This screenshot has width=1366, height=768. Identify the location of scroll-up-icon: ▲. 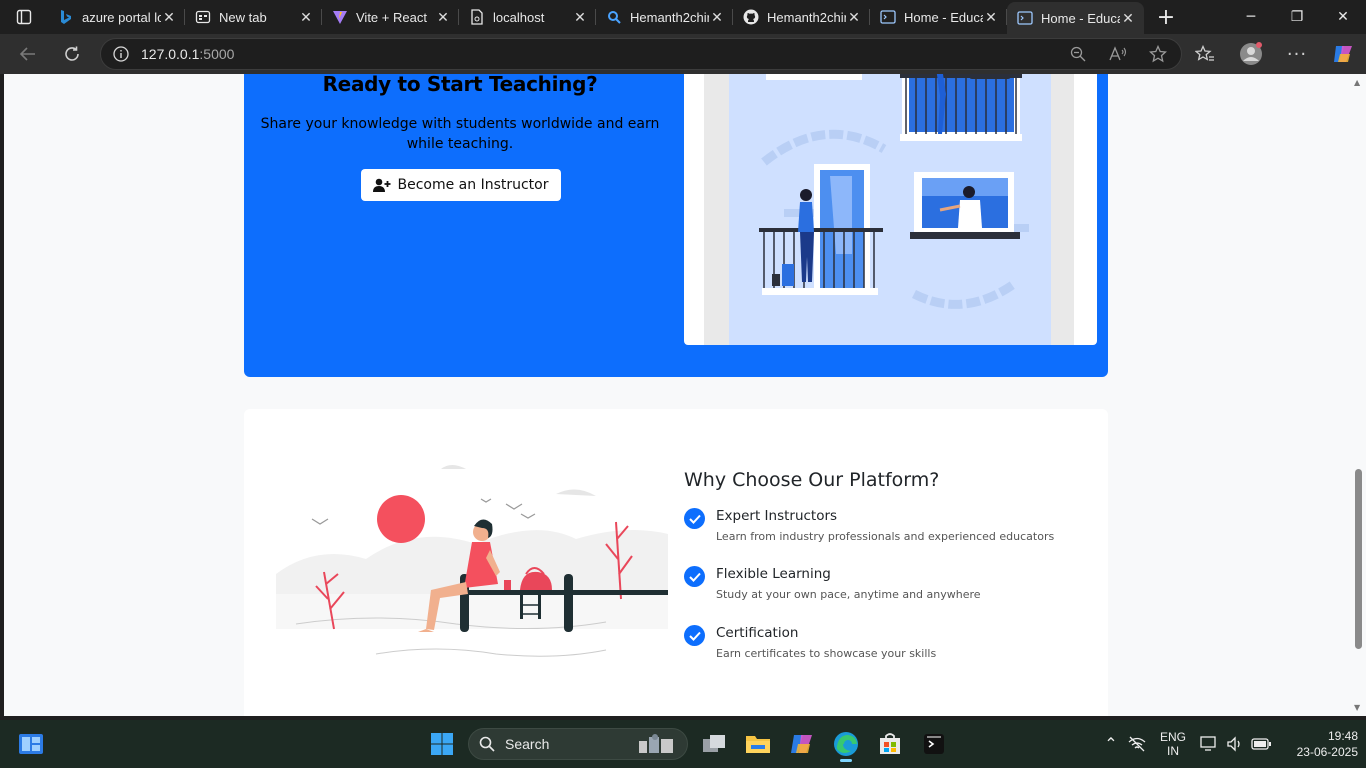
(1357, 82).